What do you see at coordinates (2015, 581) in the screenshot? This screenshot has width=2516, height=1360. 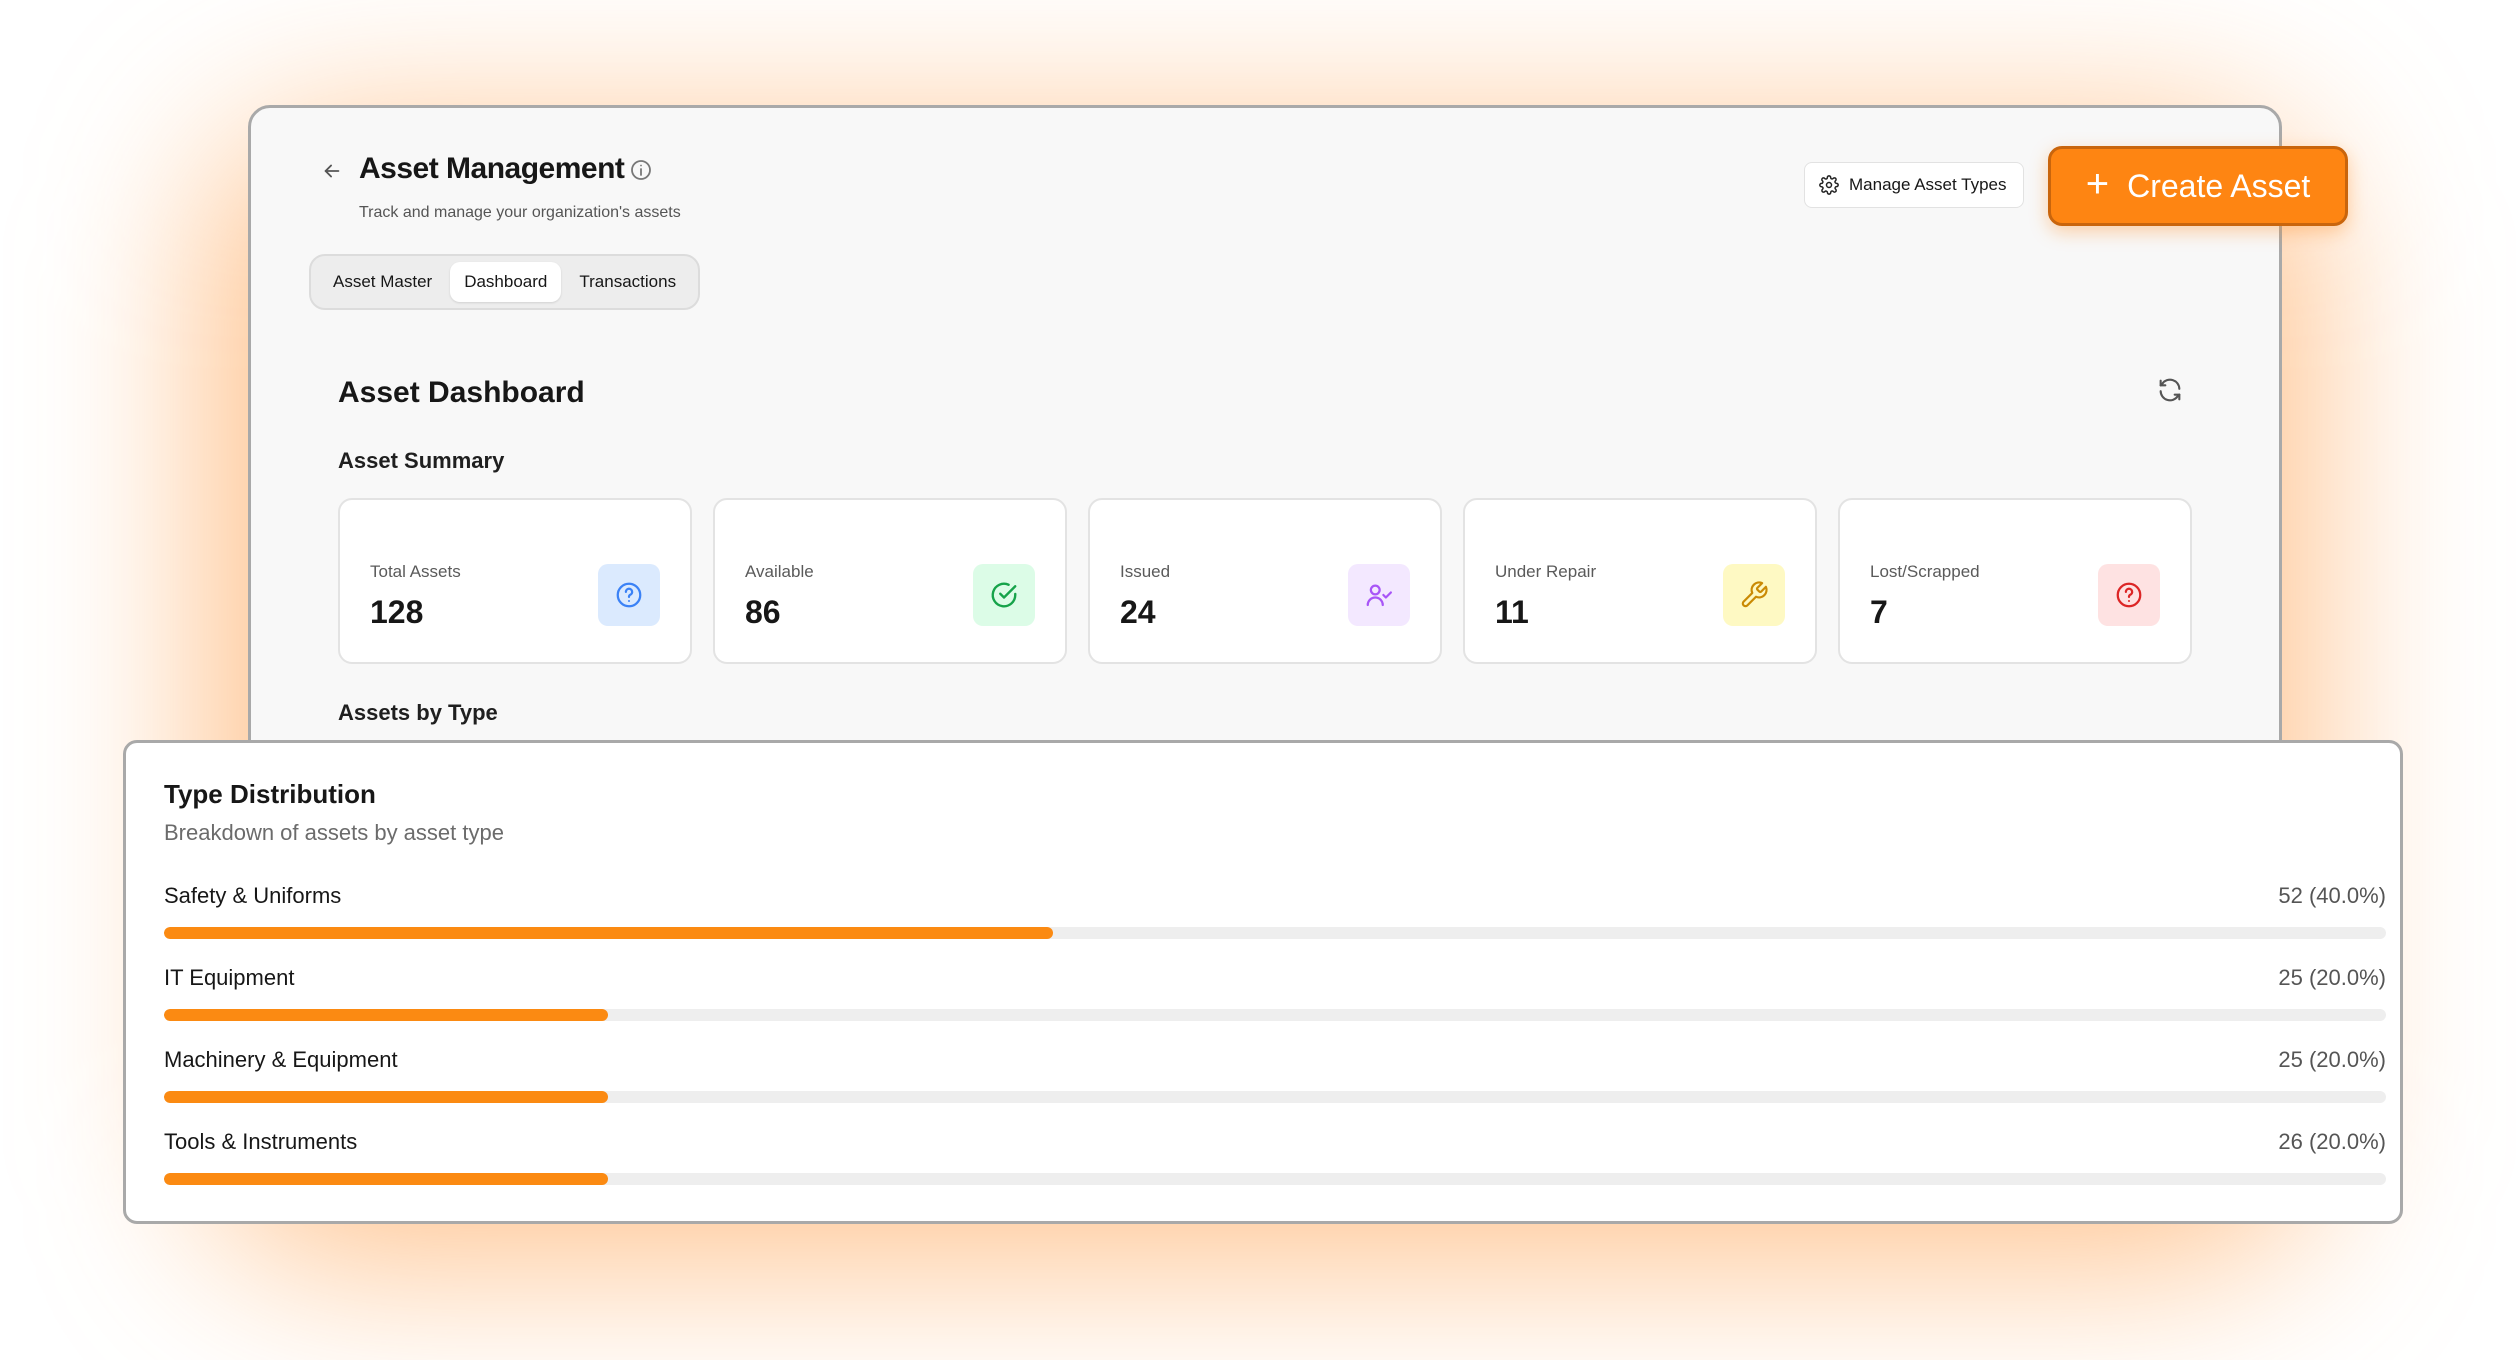 I see `summary-card-lost-scrapped: Lost/Scrapped 7` at bounding box center [2015, 581].